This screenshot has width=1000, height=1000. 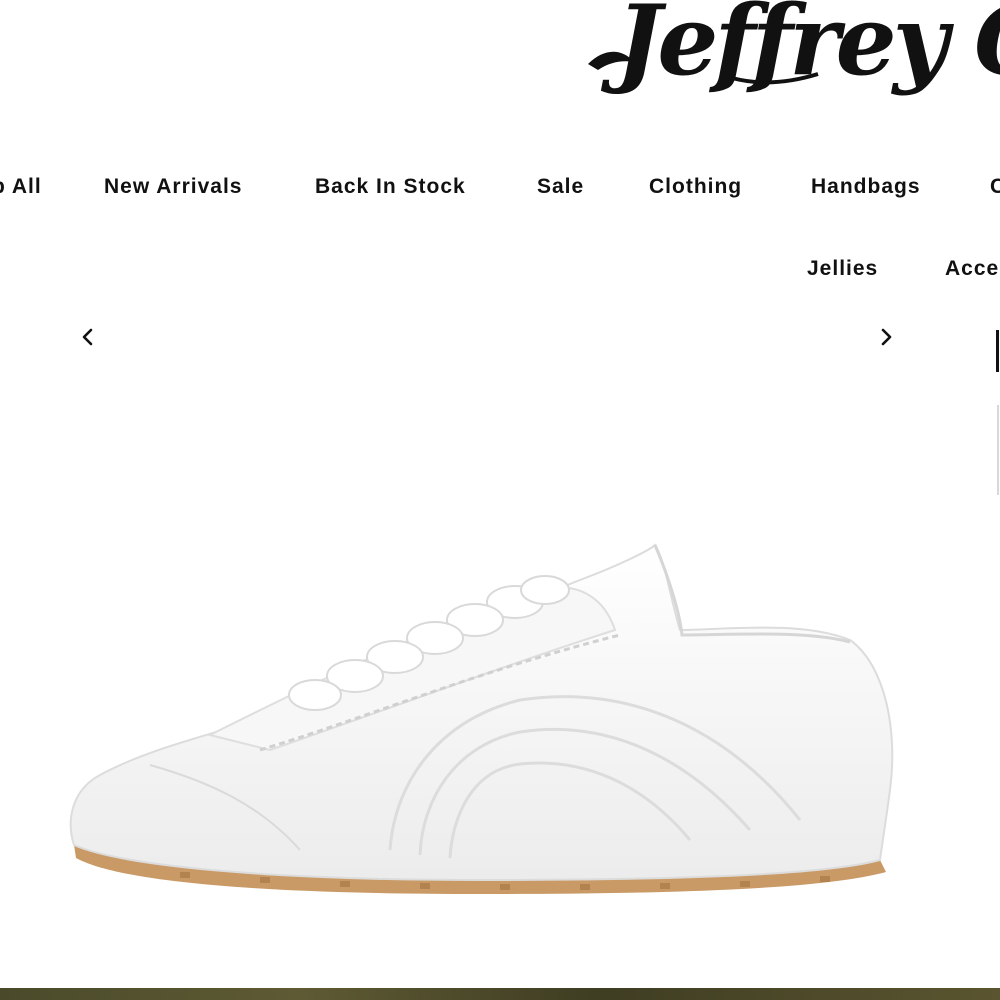 I want to click on brand-logo-graphic: Jeffrey C, so click(x=794, y=48).